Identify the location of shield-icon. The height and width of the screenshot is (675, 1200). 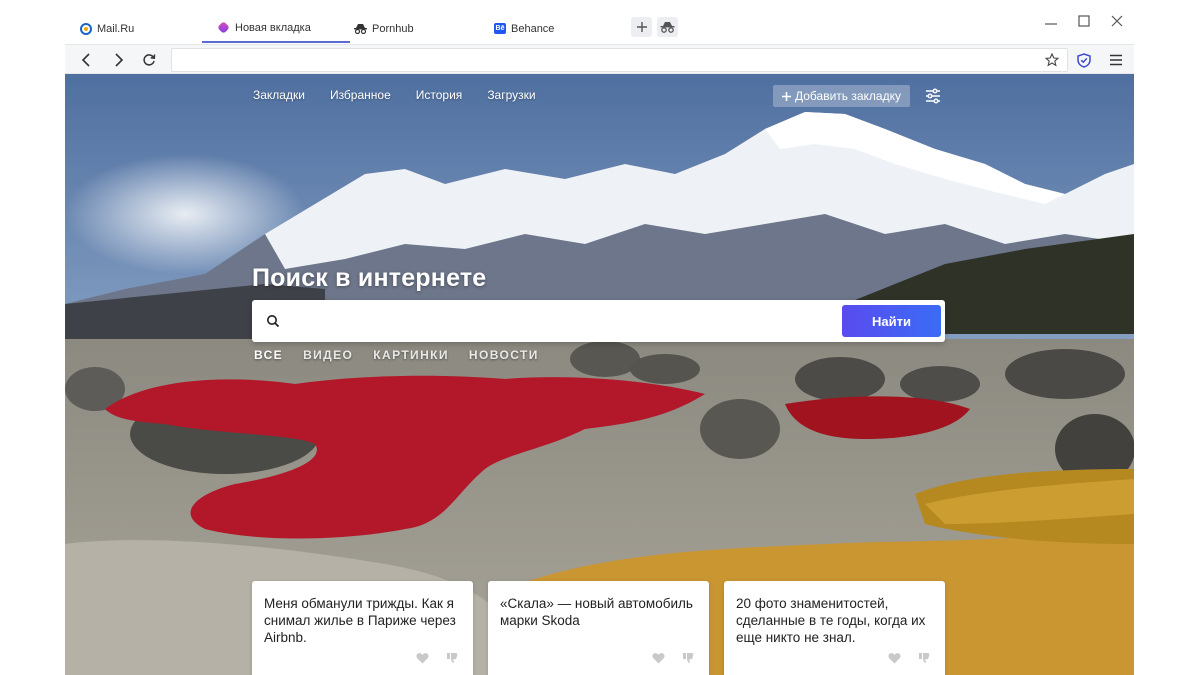
(1084, 60).